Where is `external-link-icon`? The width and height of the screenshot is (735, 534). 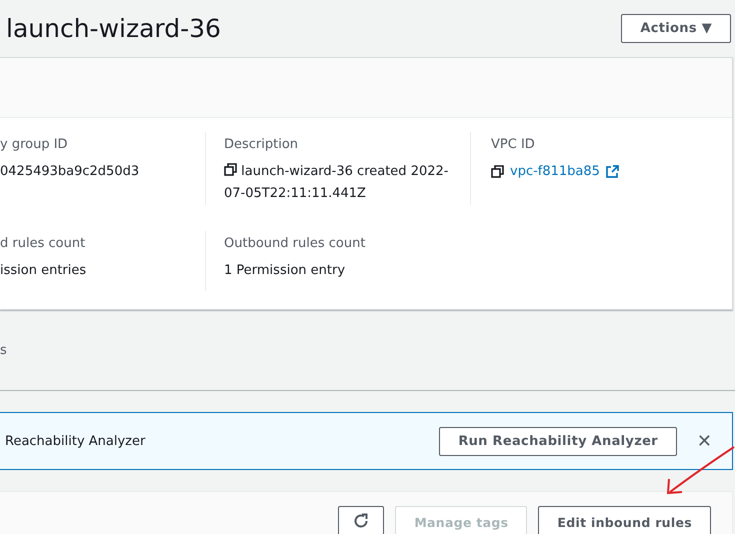
external-link-icon is located at coordinates (612, 171).